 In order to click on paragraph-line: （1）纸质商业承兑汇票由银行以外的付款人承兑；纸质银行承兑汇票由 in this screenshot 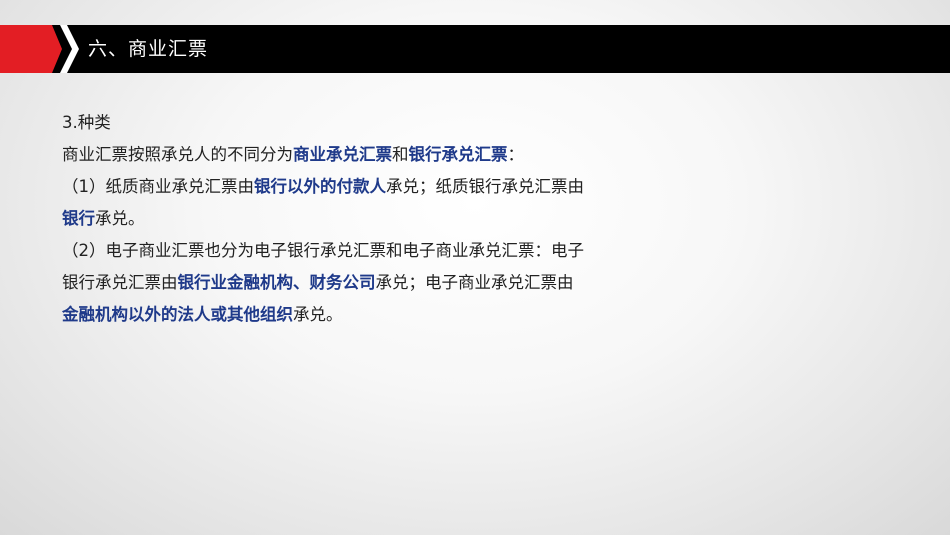, I will do `click(382, 187)`.